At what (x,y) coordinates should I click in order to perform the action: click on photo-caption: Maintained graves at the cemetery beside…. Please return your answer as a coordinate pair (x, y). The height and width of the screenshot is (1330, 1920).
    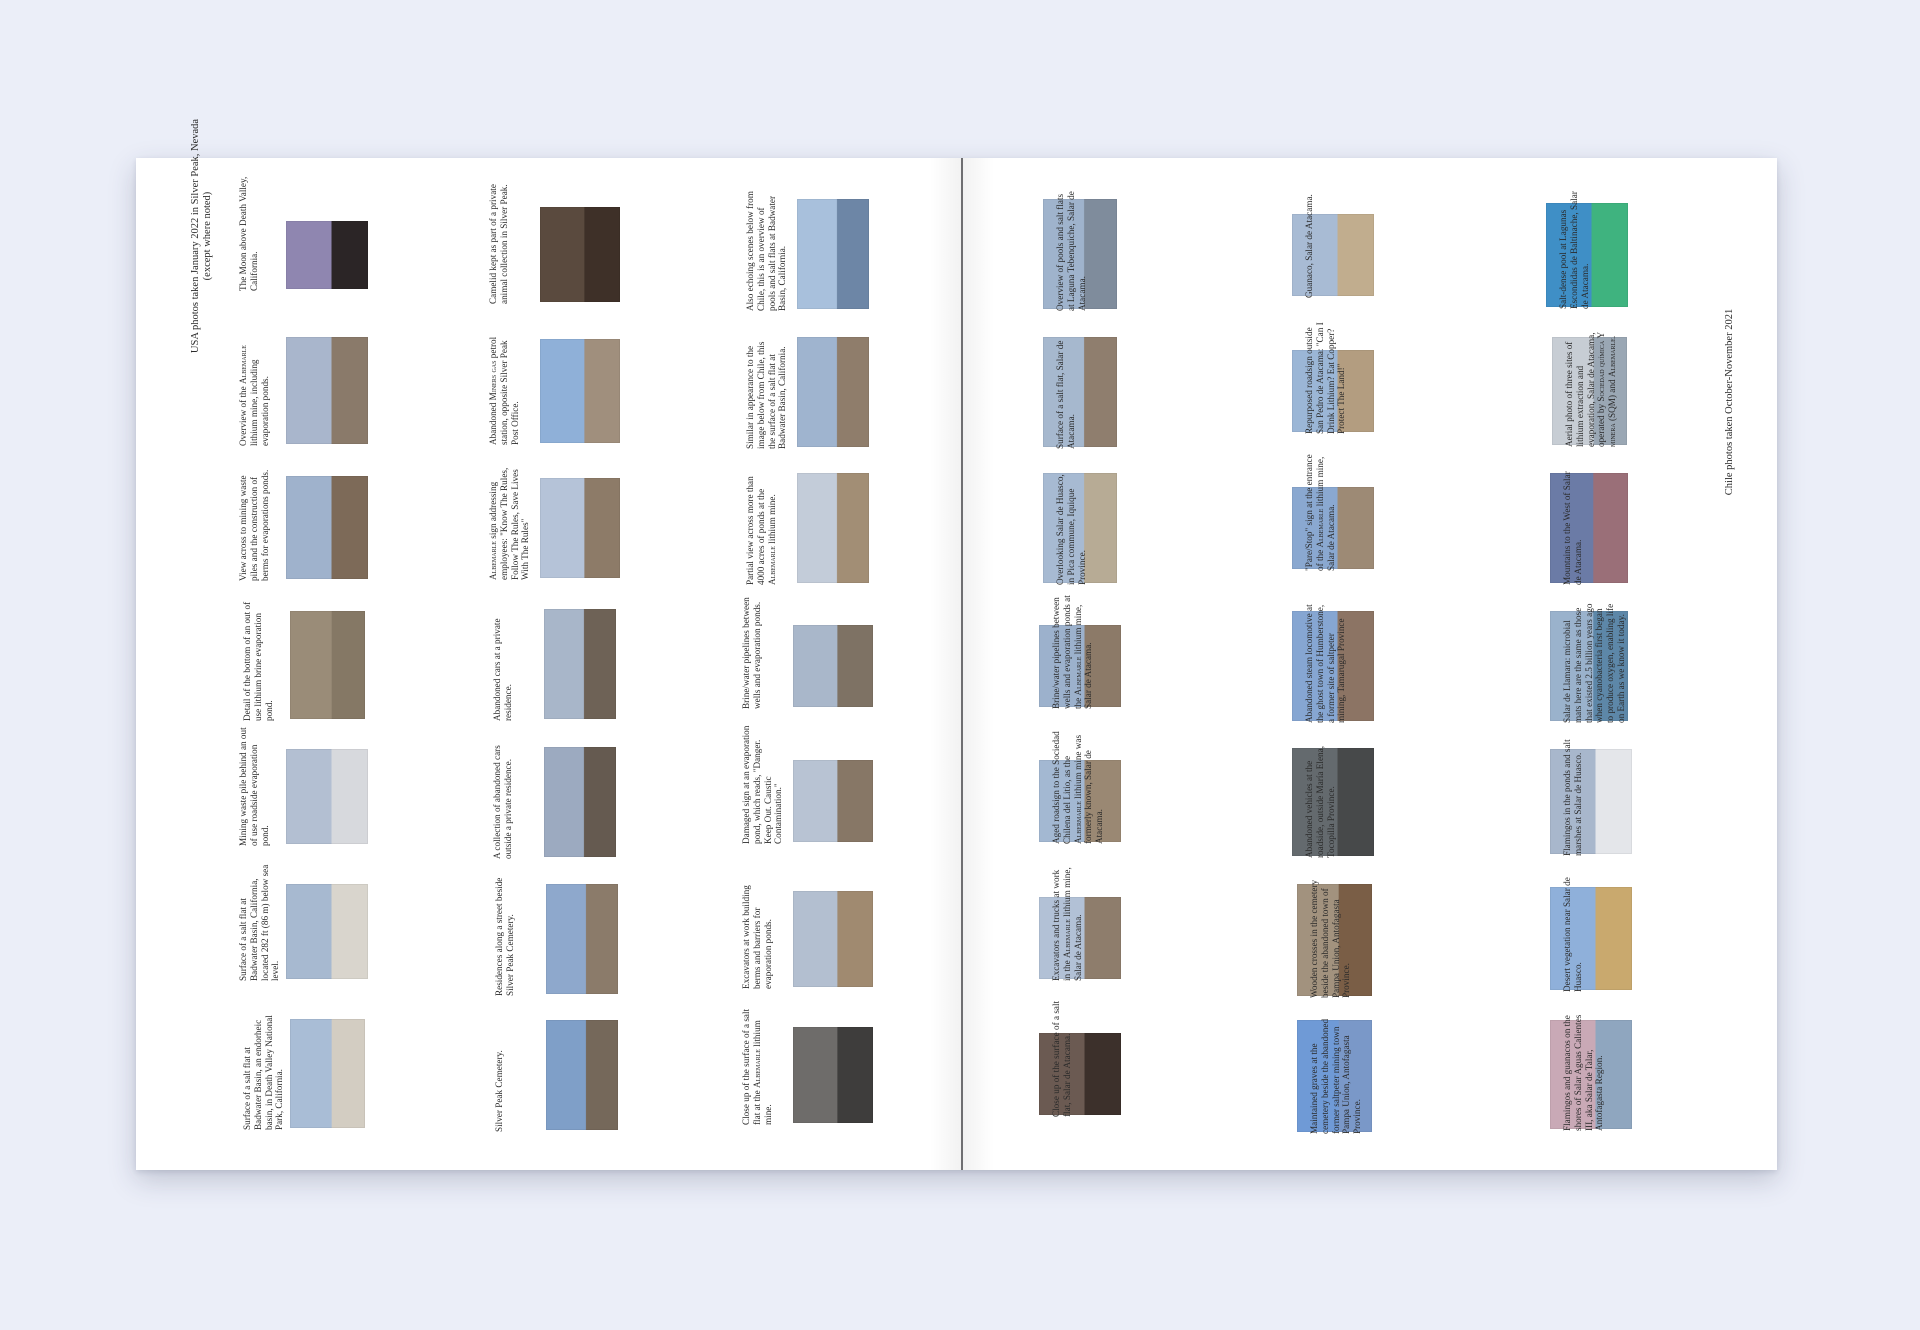
    Looking at the image, I should click on (1336, 1076).